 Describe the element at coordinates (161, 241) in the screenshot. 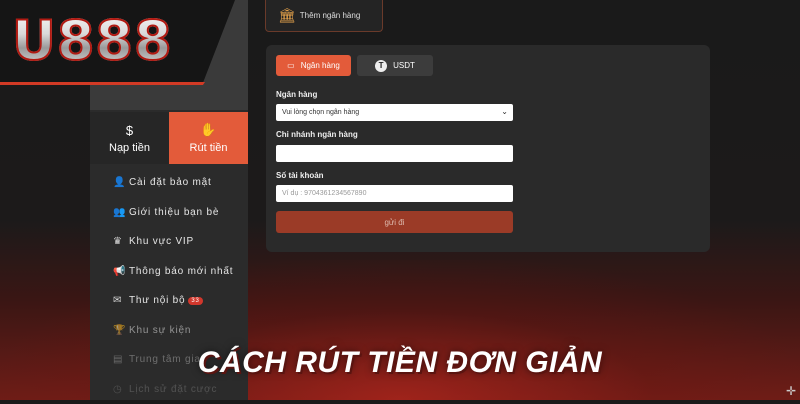

I see `sidebar-item-label: Khu vực VIP` at that location.